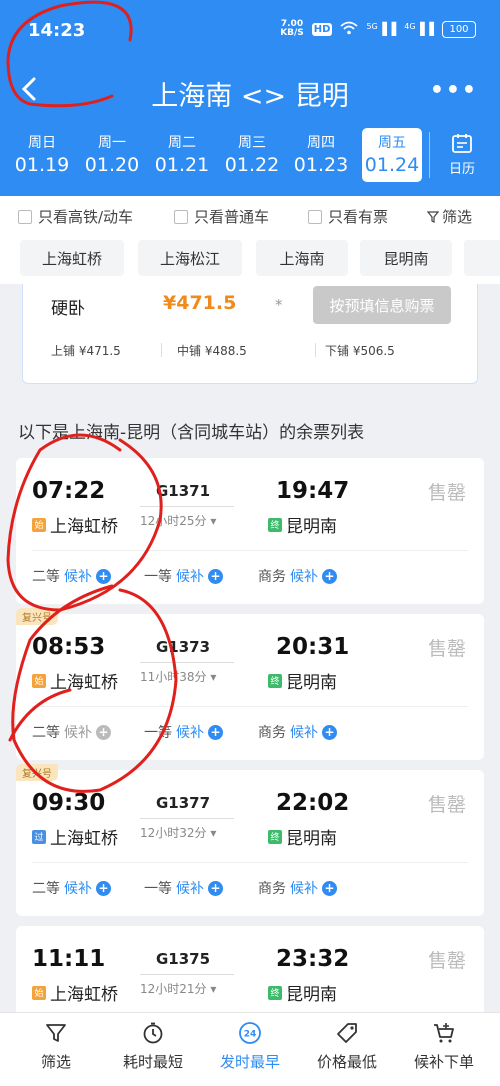  What do you see at coordinates (382, 305) in the screenshot?
I see `buy-prefilled-button: 按预填信息购票` at bounding box center [382, 305].